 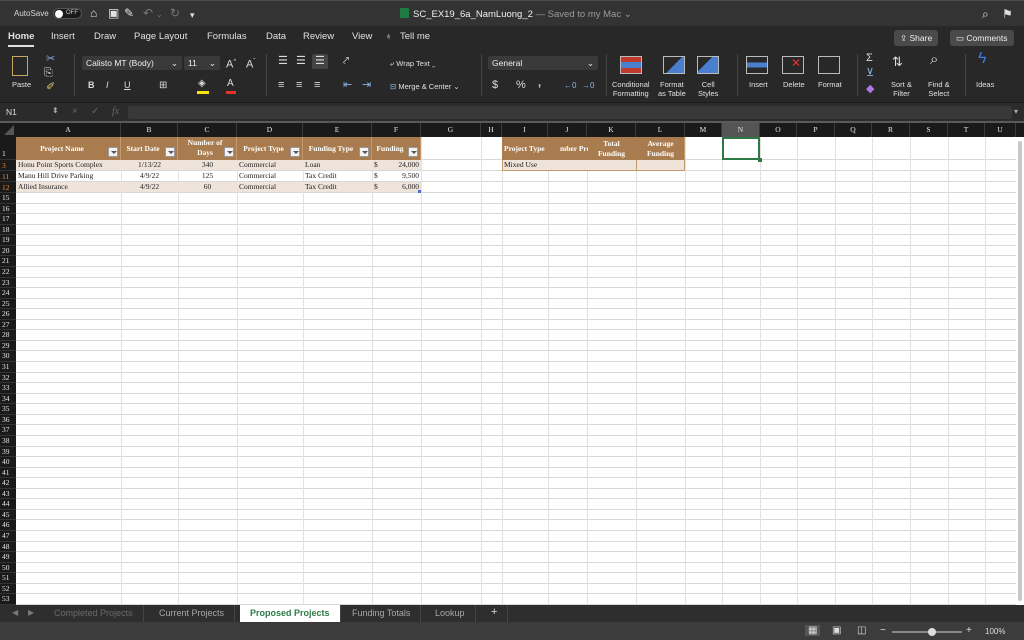 I want to click on tab-insert: Insert, so click(x=63, y=36).